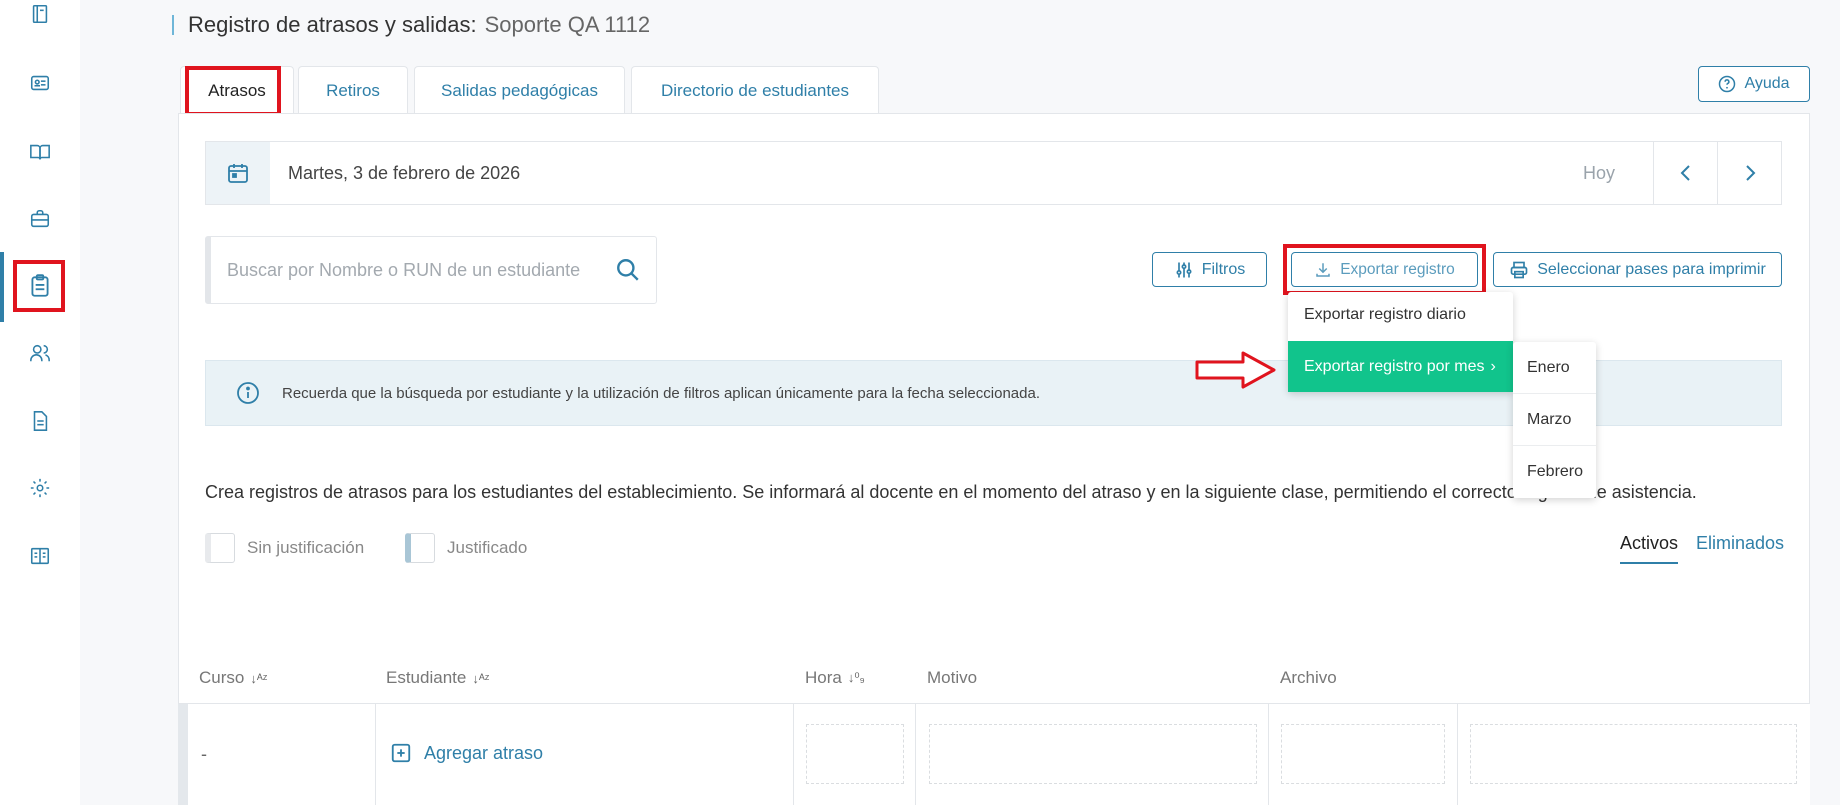 This screenshot has height=805, width=1840. Describe the element at coordinates (1093, 754) in the screenshot. I see `reason-placeholder` at that location.